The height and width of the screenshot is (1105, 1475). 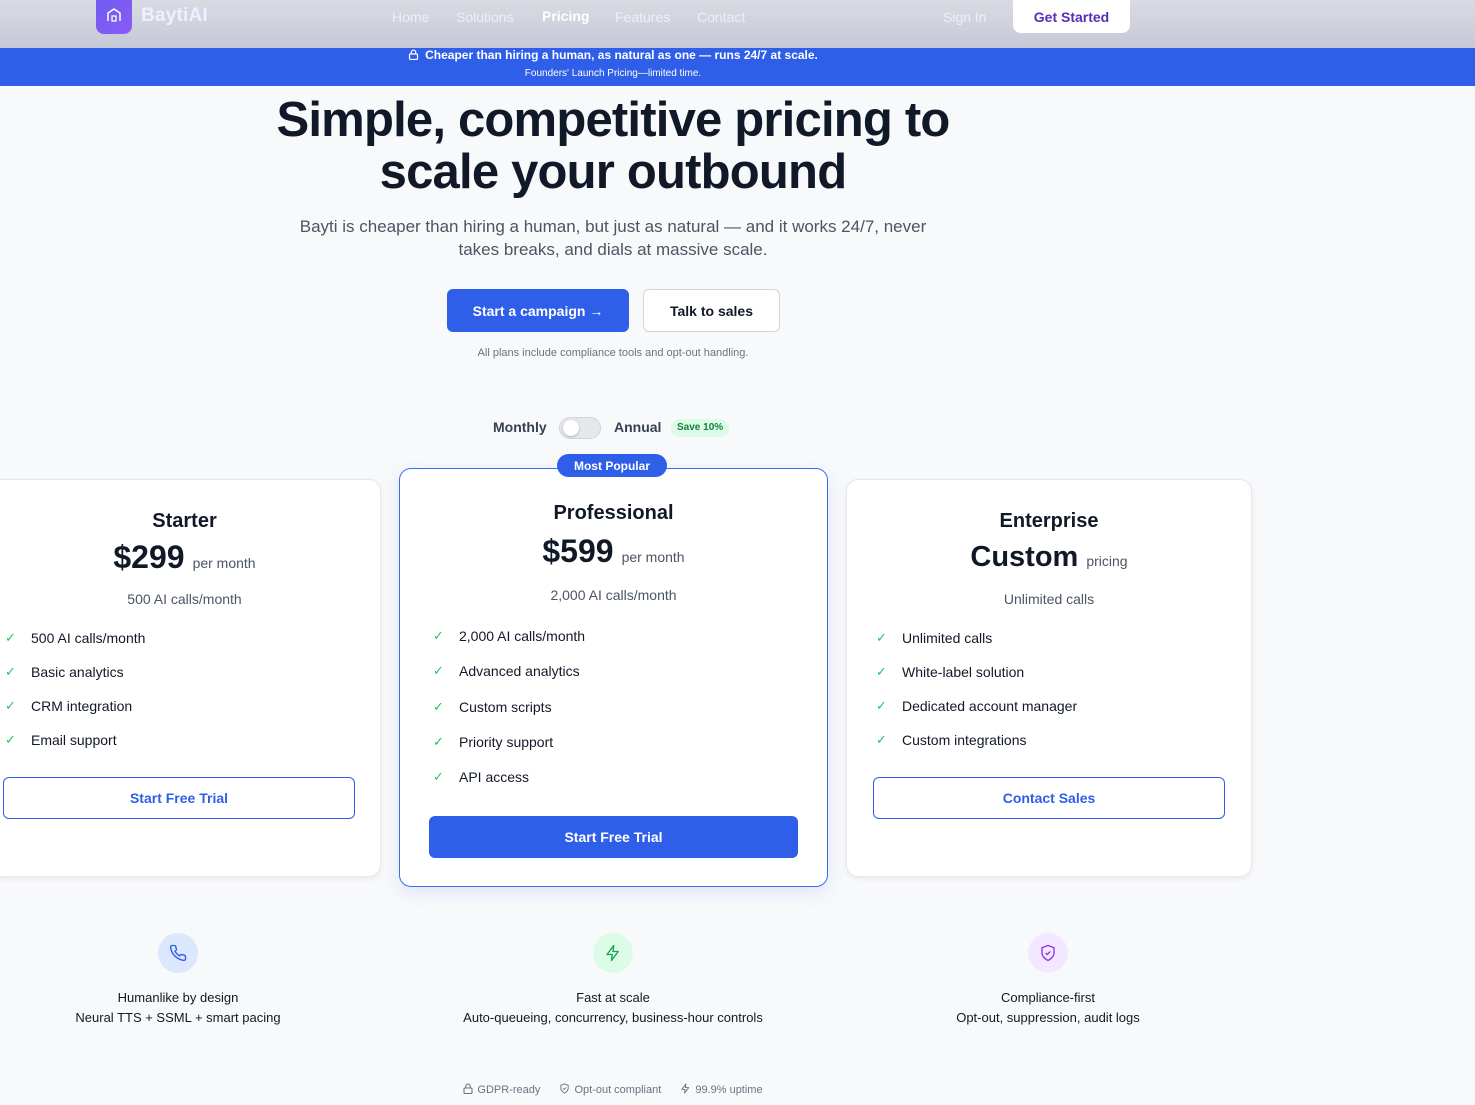 What do you see at coordinates (184, 599) in the screenshot?
I see `plan-calls: 500 AI calls/month` at bounding box center [184, 599].